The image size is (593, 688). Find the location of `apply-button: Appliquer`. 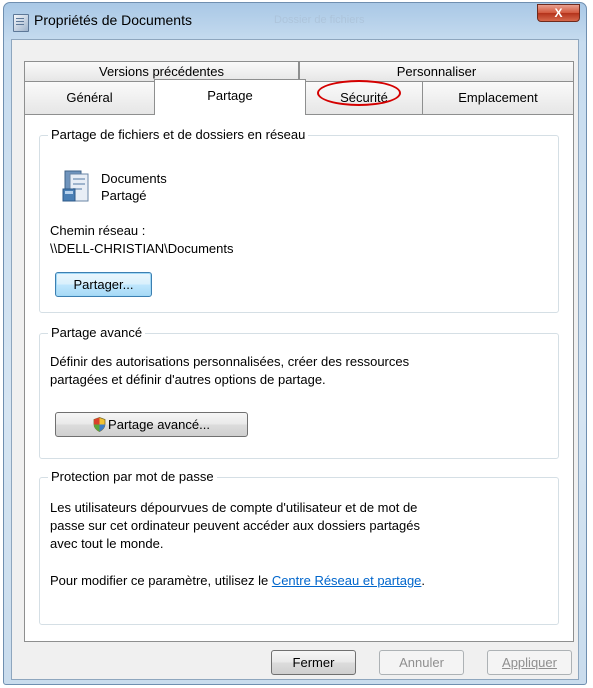

apply-button: Appliquer is located at coordinates (529, 662).